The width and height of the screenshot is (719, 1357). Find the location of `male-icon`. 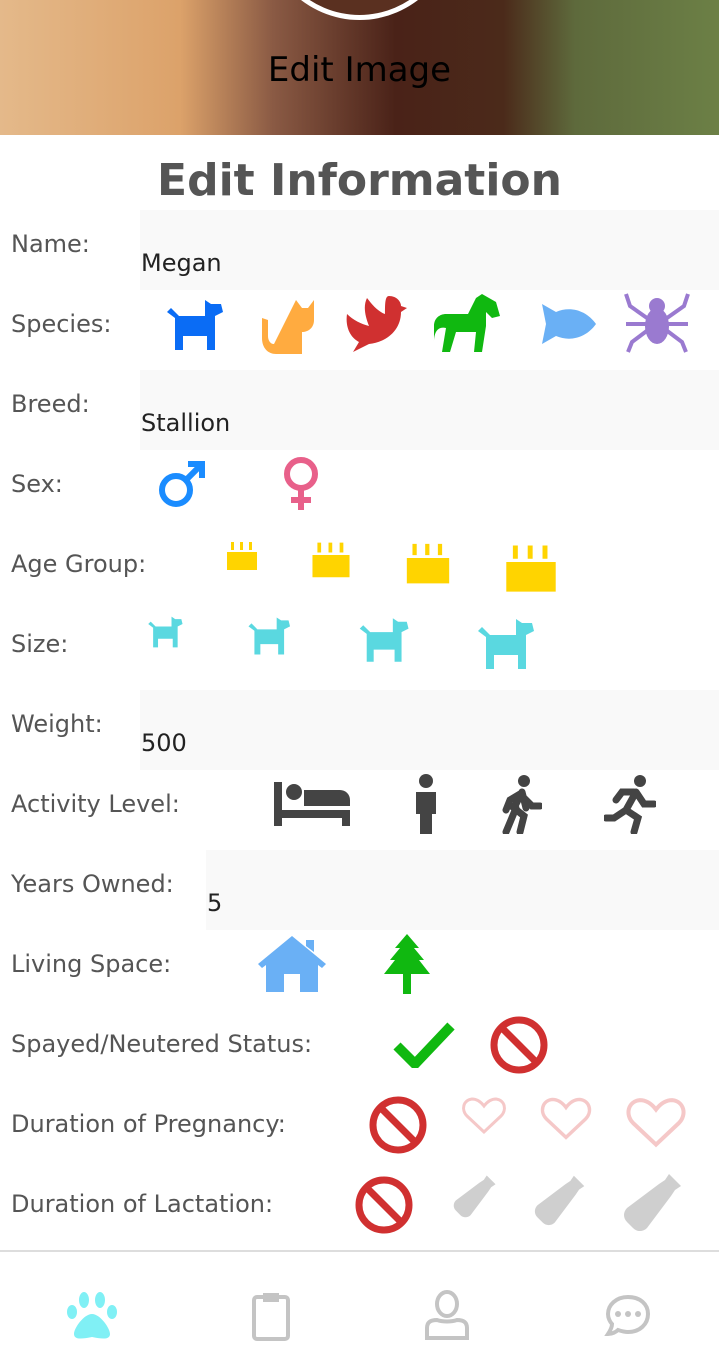

male-icon is located at coordinates (181, 485).